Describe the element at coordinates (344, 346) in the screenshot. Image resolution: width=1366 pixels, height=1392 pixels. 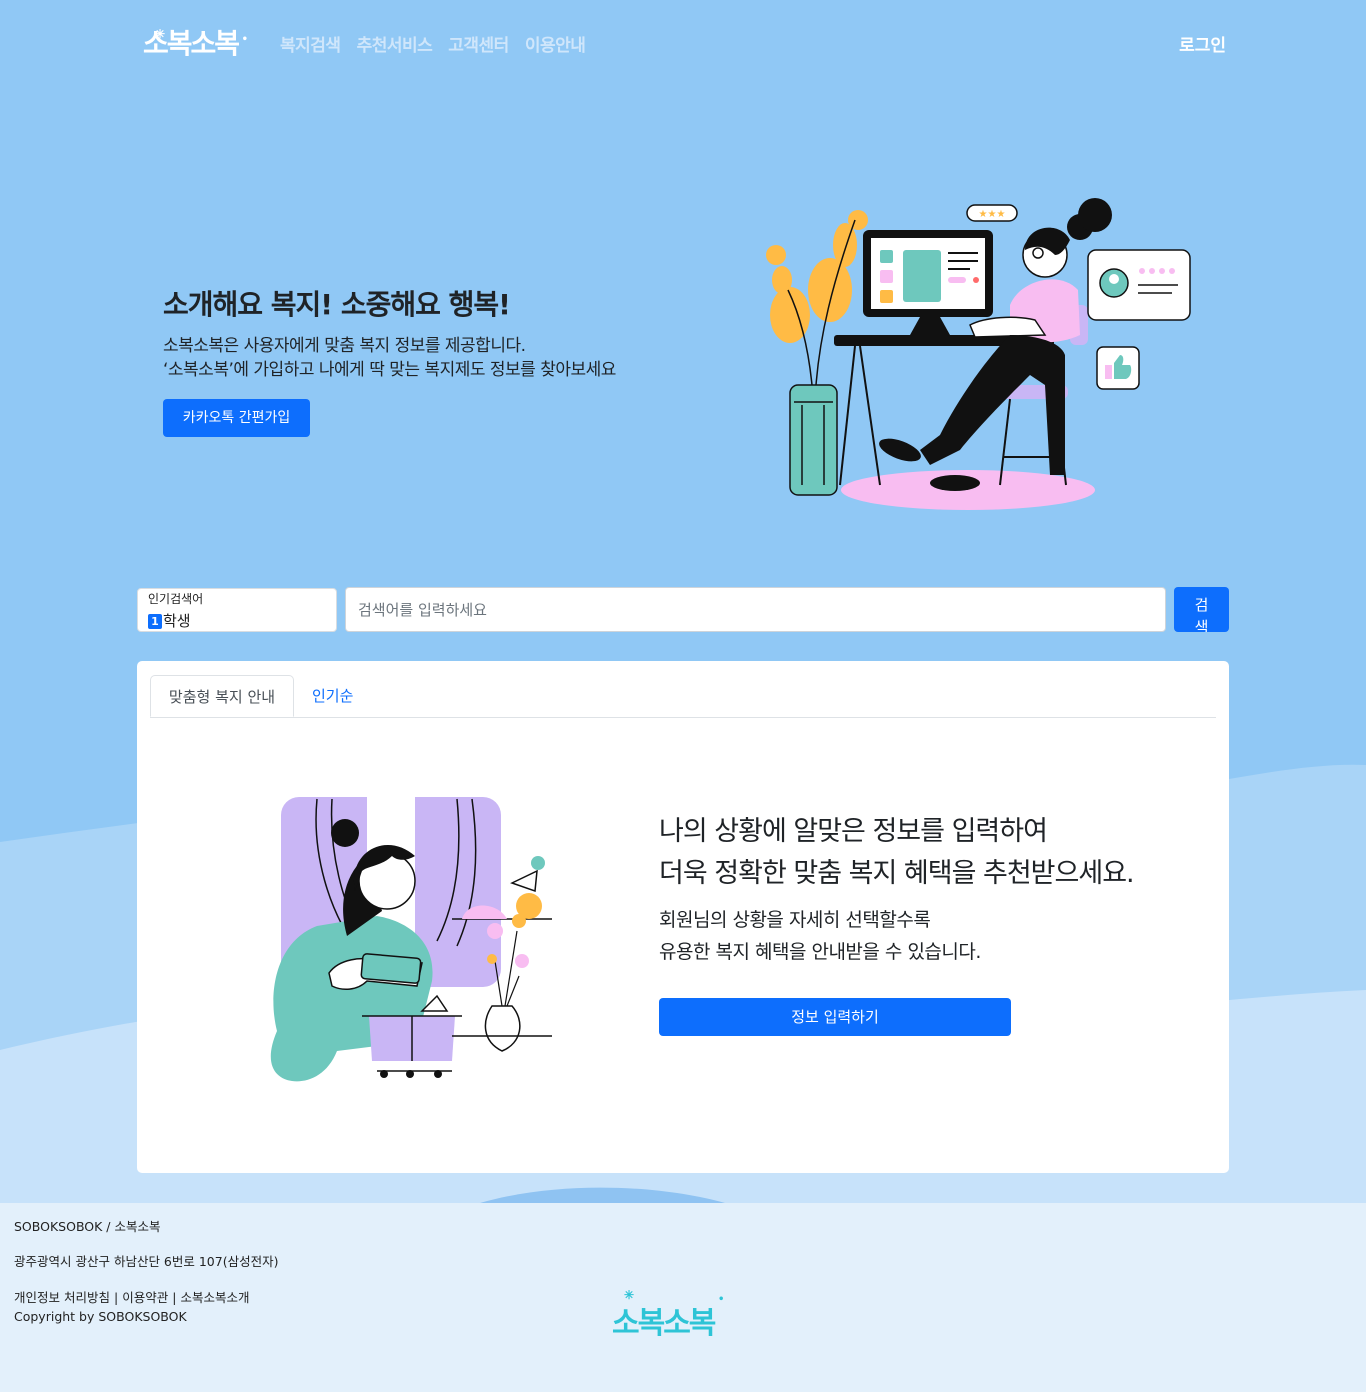
I see `hero-sub-line-1: 소복소복은 사용자에게 맞춤 복지 정보를 제공합니다.` at that location.